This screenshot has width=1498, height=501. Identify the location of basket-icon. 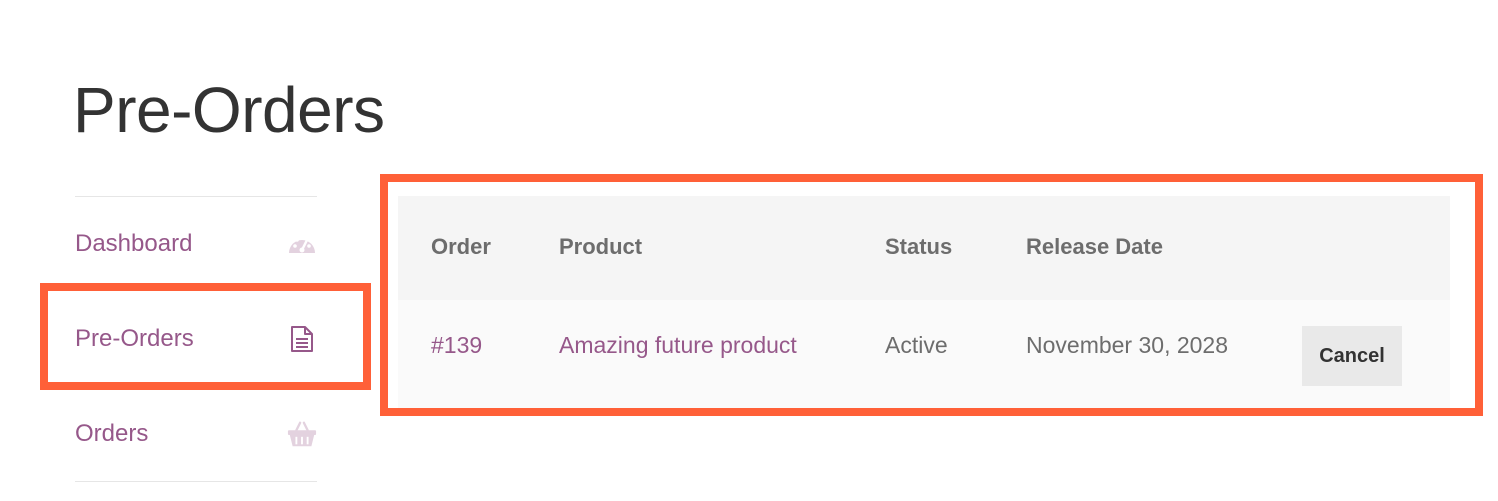
(302, 434).